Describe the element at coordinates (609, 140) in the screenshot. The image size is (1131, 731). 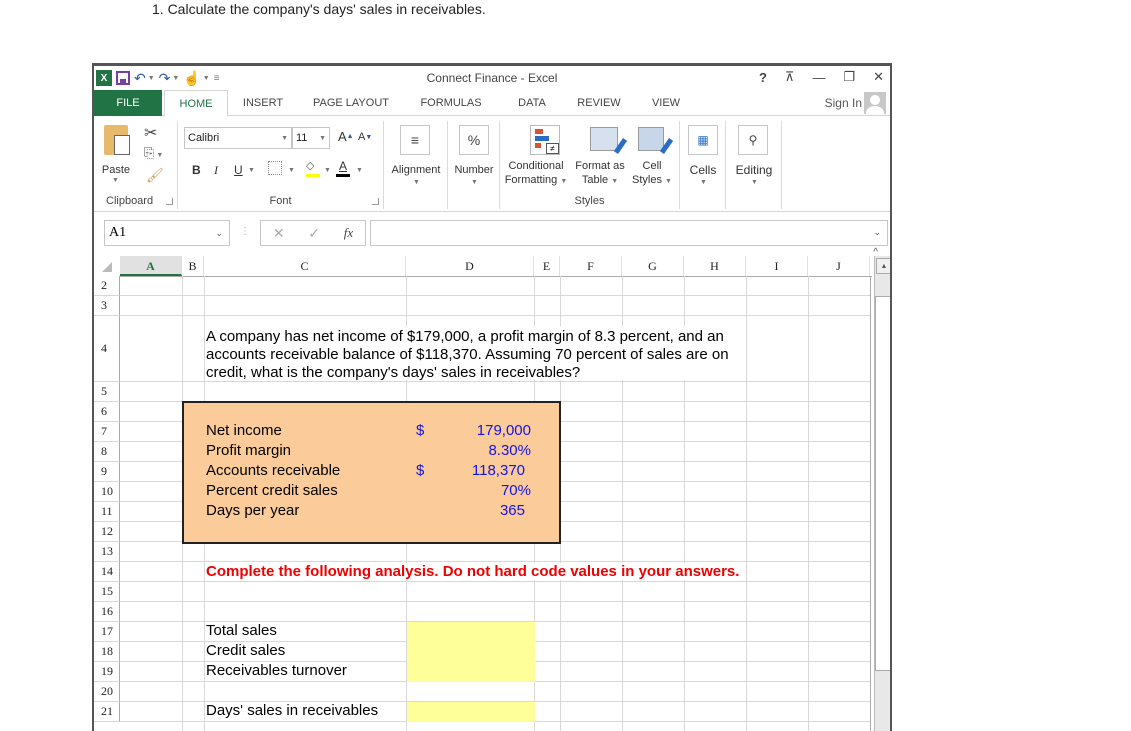
I see `format-as-table-icon` at that location.